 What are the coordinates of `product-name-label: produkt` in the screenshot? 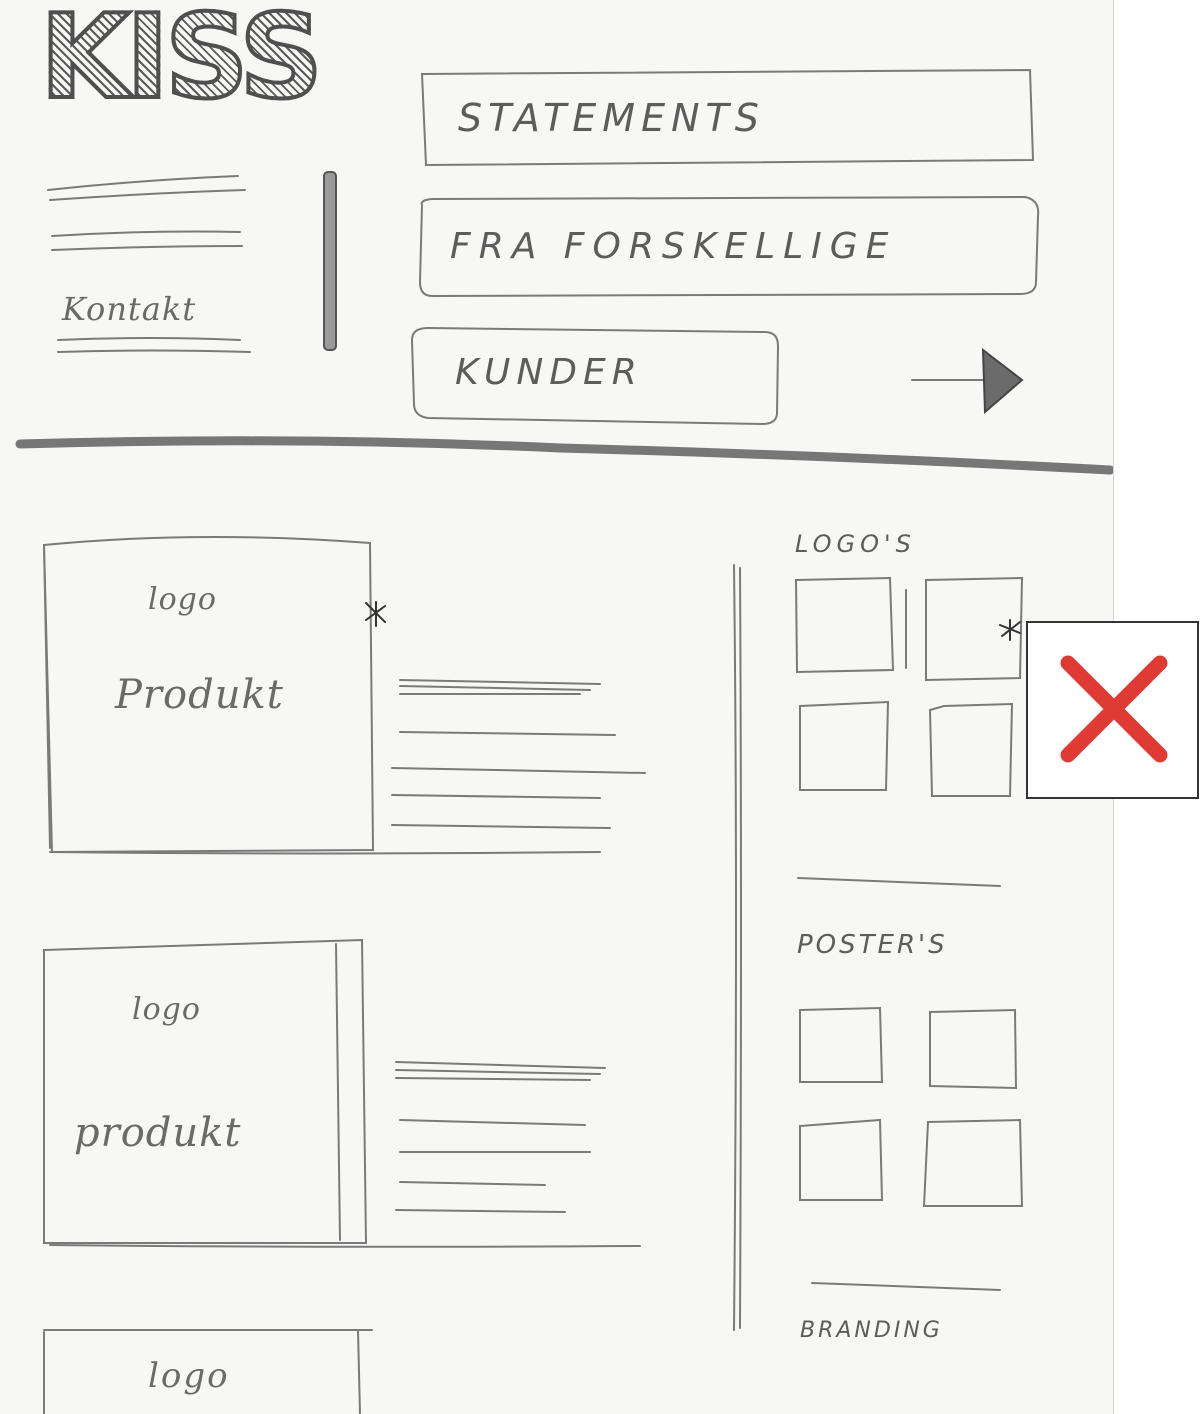 It's located at (158, 1133).